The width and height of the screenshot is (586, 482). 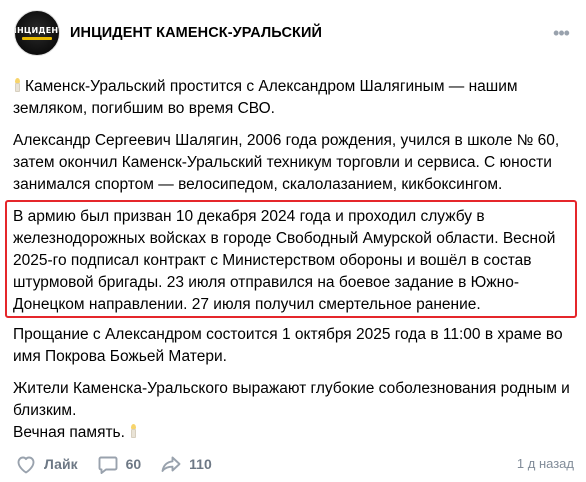 I want to click on like-label: Лайк, so click(x=61, y=464).